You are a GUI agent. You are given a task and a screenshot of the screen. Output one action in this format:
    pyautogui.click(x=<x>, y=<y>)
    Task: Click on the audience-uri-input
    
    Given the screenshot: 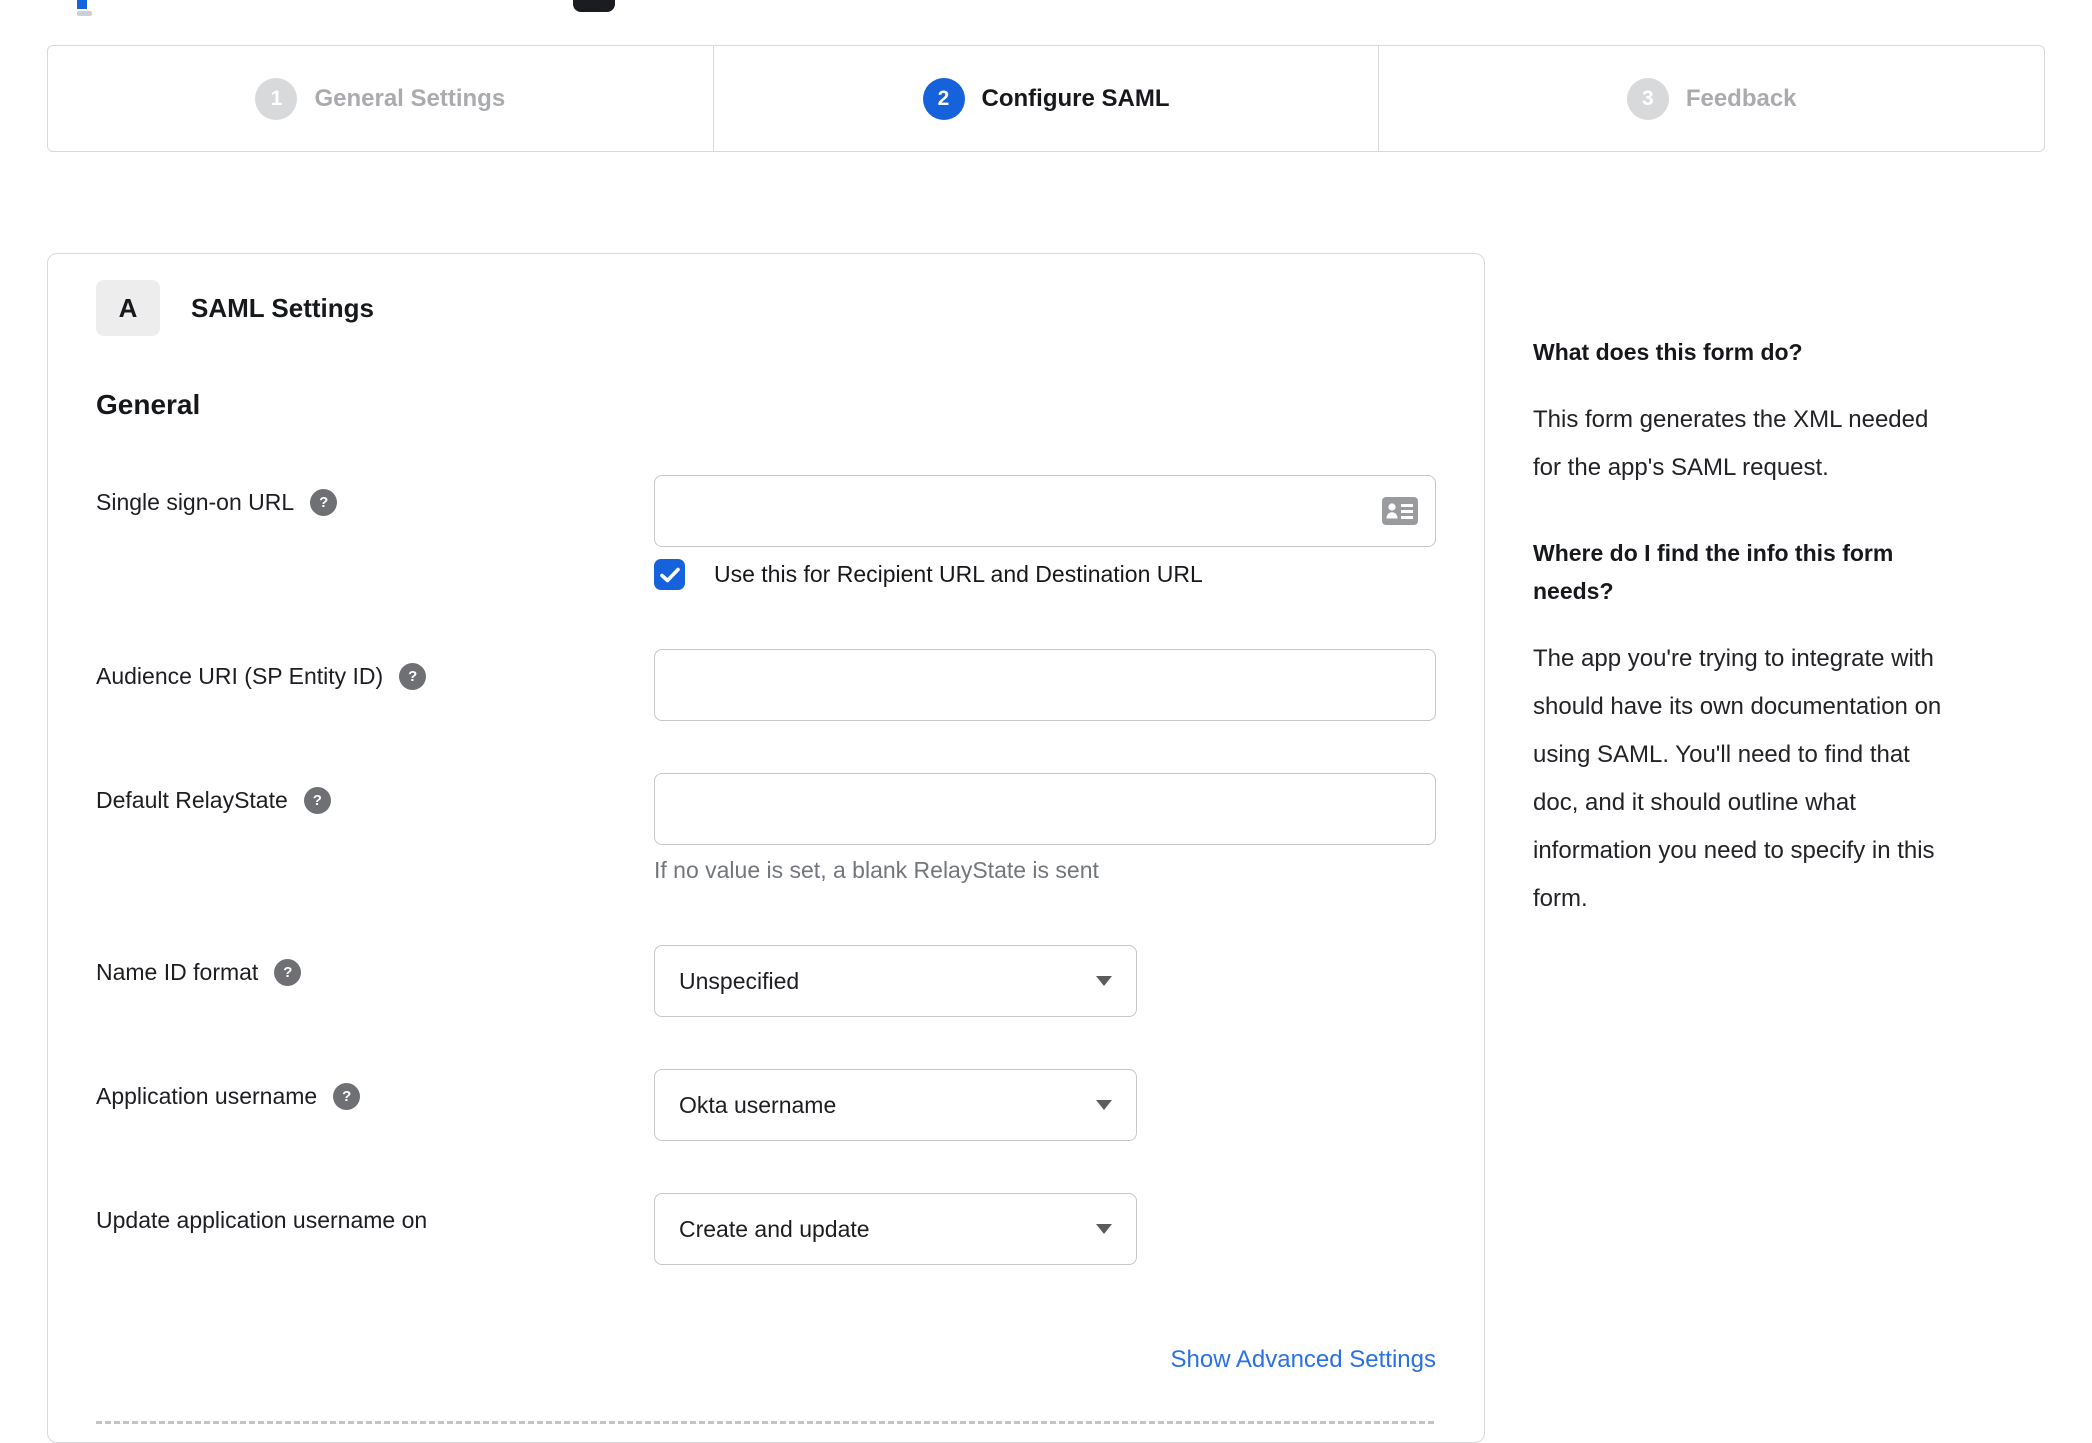 What is the action you would take?
    pyautogui.click(x=1045, y=685)
    